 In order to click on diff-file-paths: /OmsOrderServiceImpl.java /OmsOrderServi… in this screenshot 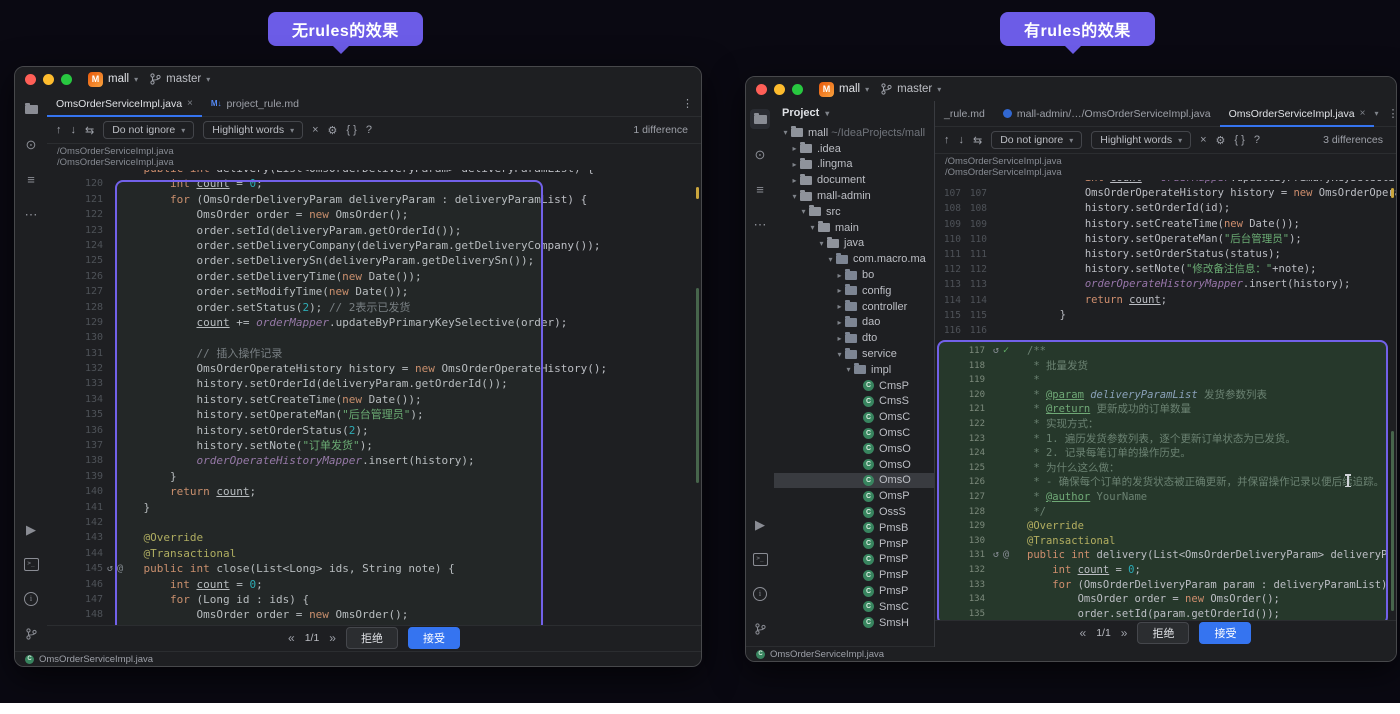, I will do `click(1165, 167)`.